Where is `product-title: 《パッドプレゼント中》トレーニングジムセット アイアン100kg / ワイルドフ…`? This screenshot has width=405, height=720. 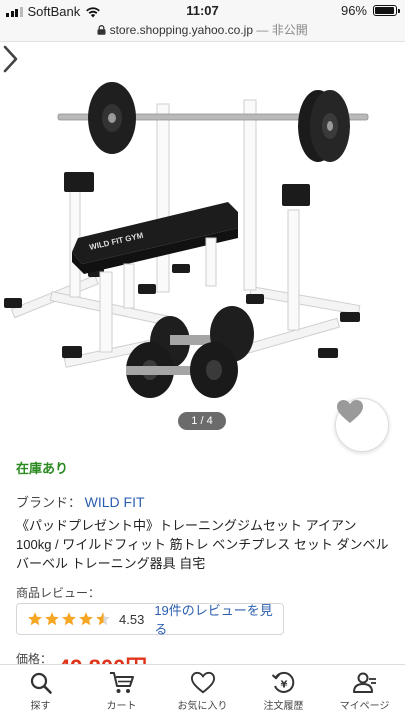
product-title: 《パッドプレゼント中》トレーニングジムセット アイアン100kg / ワイルドフ… is located at coordinates (202, 544).